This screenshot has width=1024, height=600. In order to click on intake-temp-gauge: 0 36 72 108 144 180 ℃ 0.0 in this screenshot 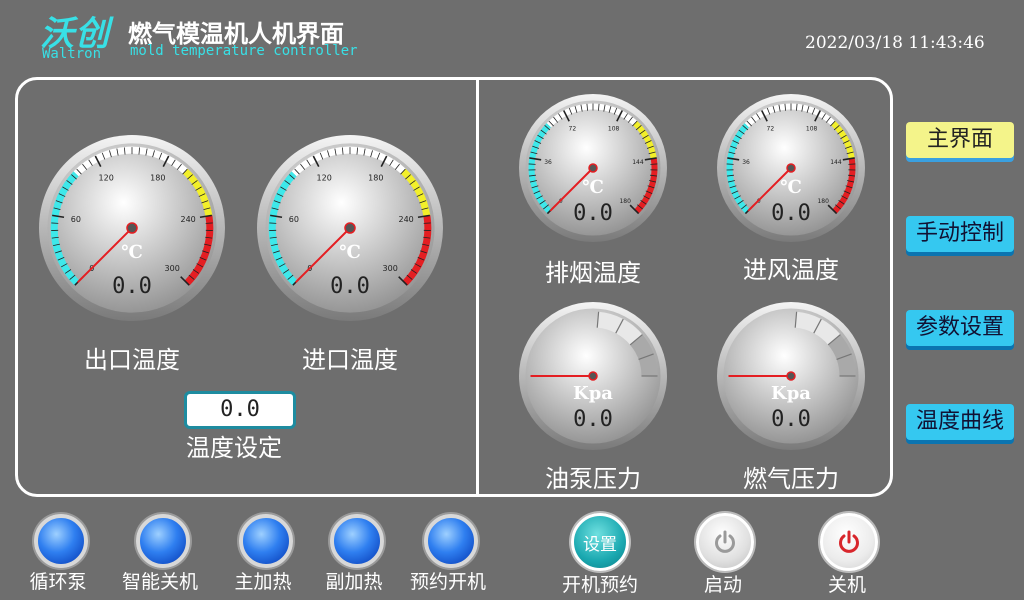, I will do `click(791, 168)`.